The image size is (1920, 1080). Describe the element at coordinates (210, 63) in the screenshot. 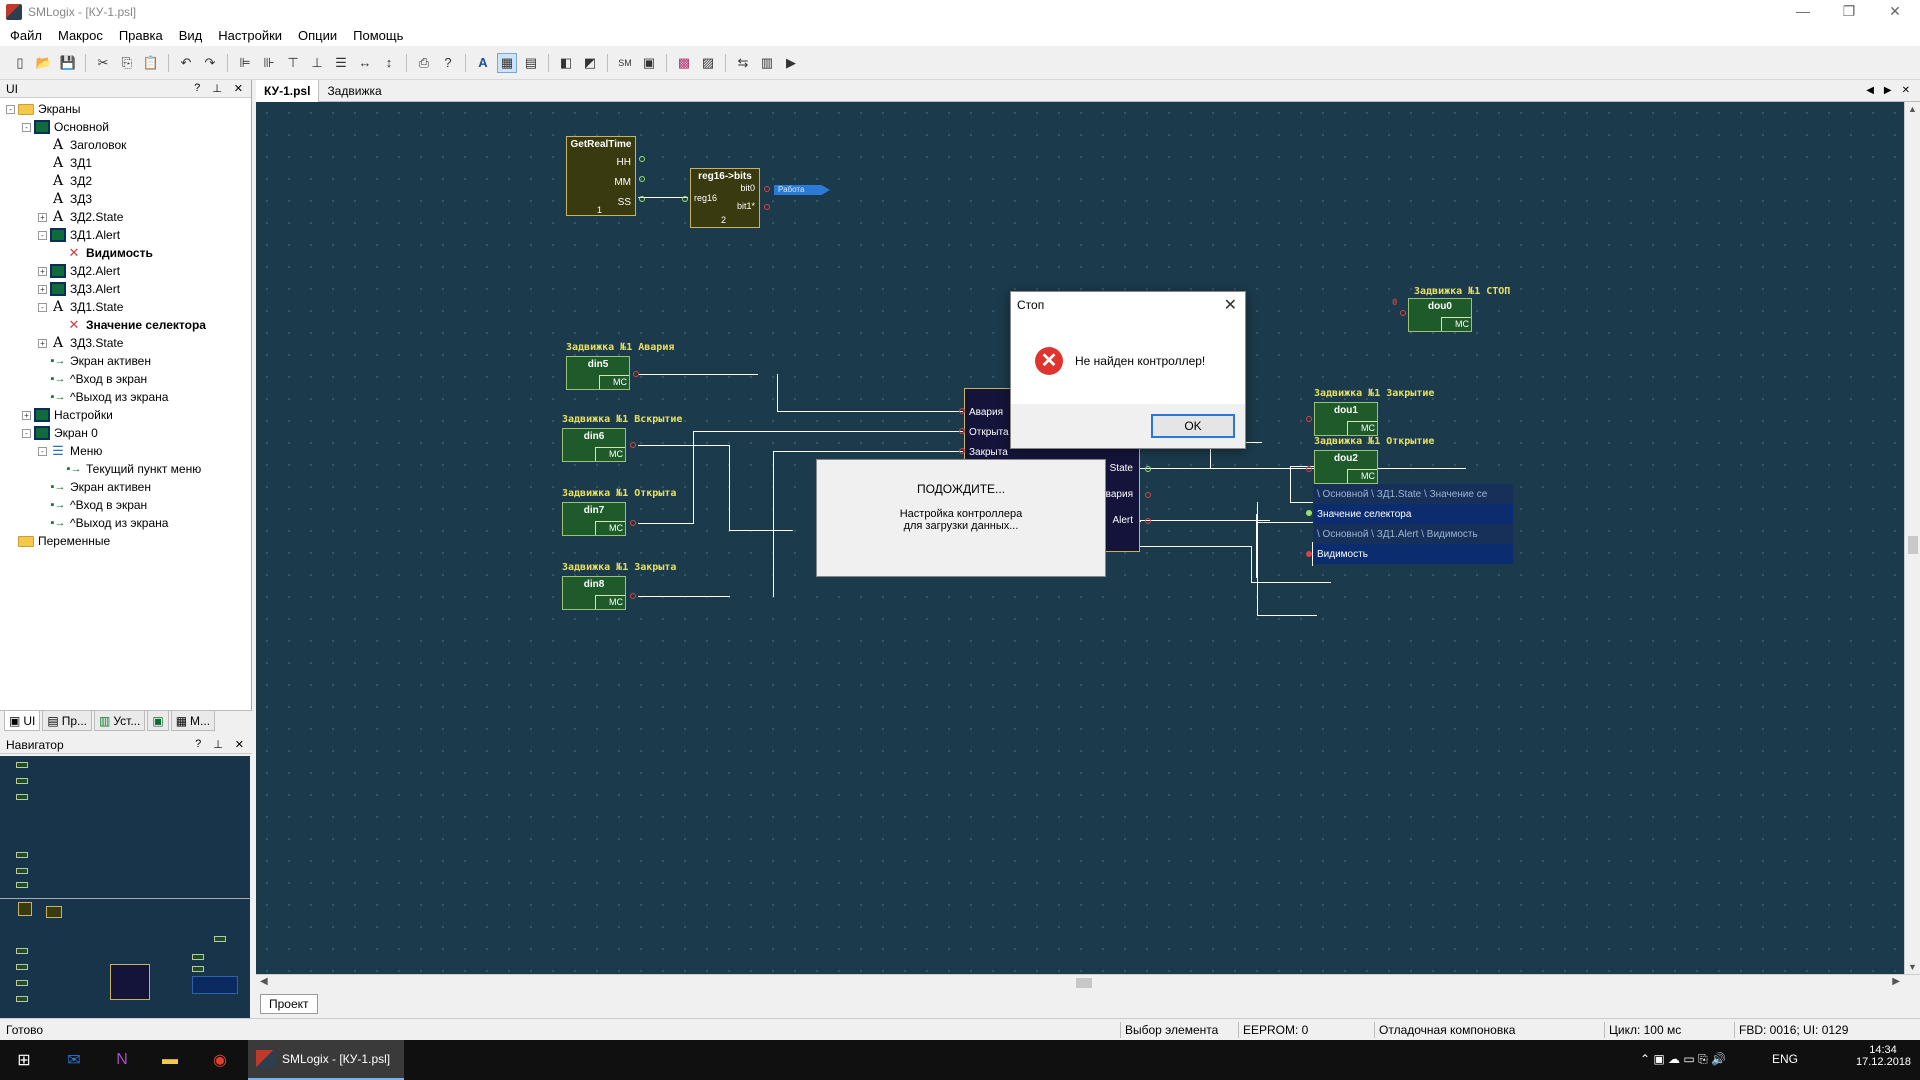

I see `redo-icon: ↷` at that location.